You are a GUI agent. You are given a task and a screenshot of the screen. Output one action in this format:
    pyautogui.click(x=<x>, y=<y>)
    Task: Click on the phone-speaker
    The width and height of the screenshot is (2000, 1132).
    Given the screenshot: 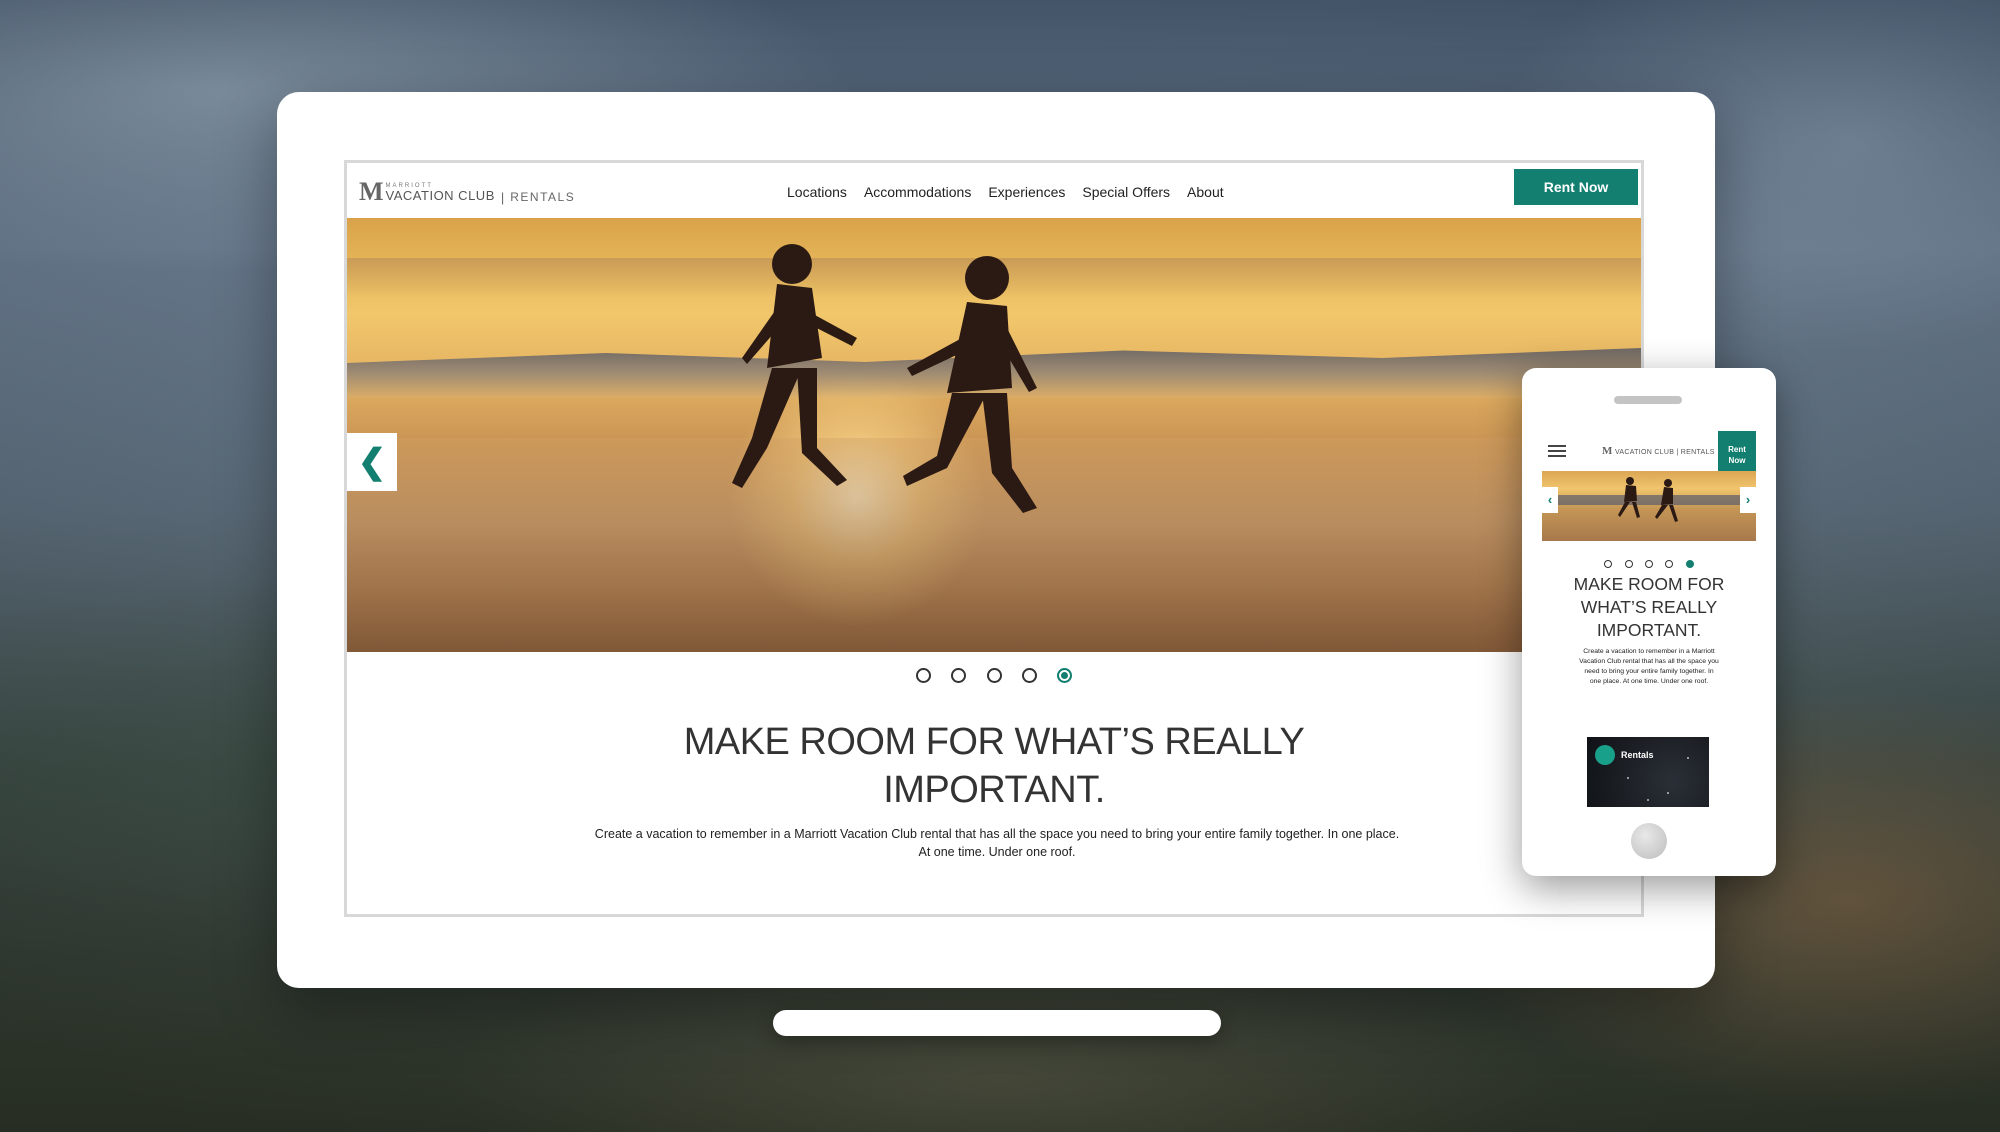 What is the action you would take?
    pyautogui.click(x=1648, y=400)
    